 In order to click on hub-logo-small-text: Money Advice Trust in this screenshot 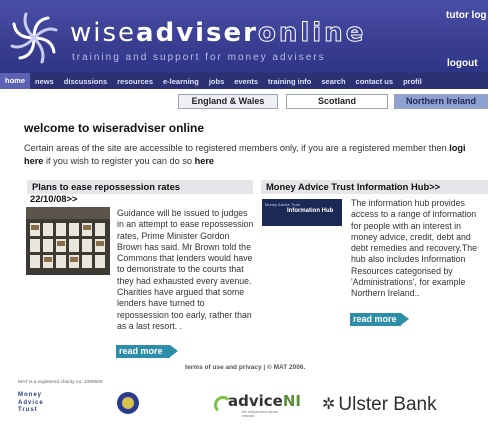, I will do `click(282, 204)`.